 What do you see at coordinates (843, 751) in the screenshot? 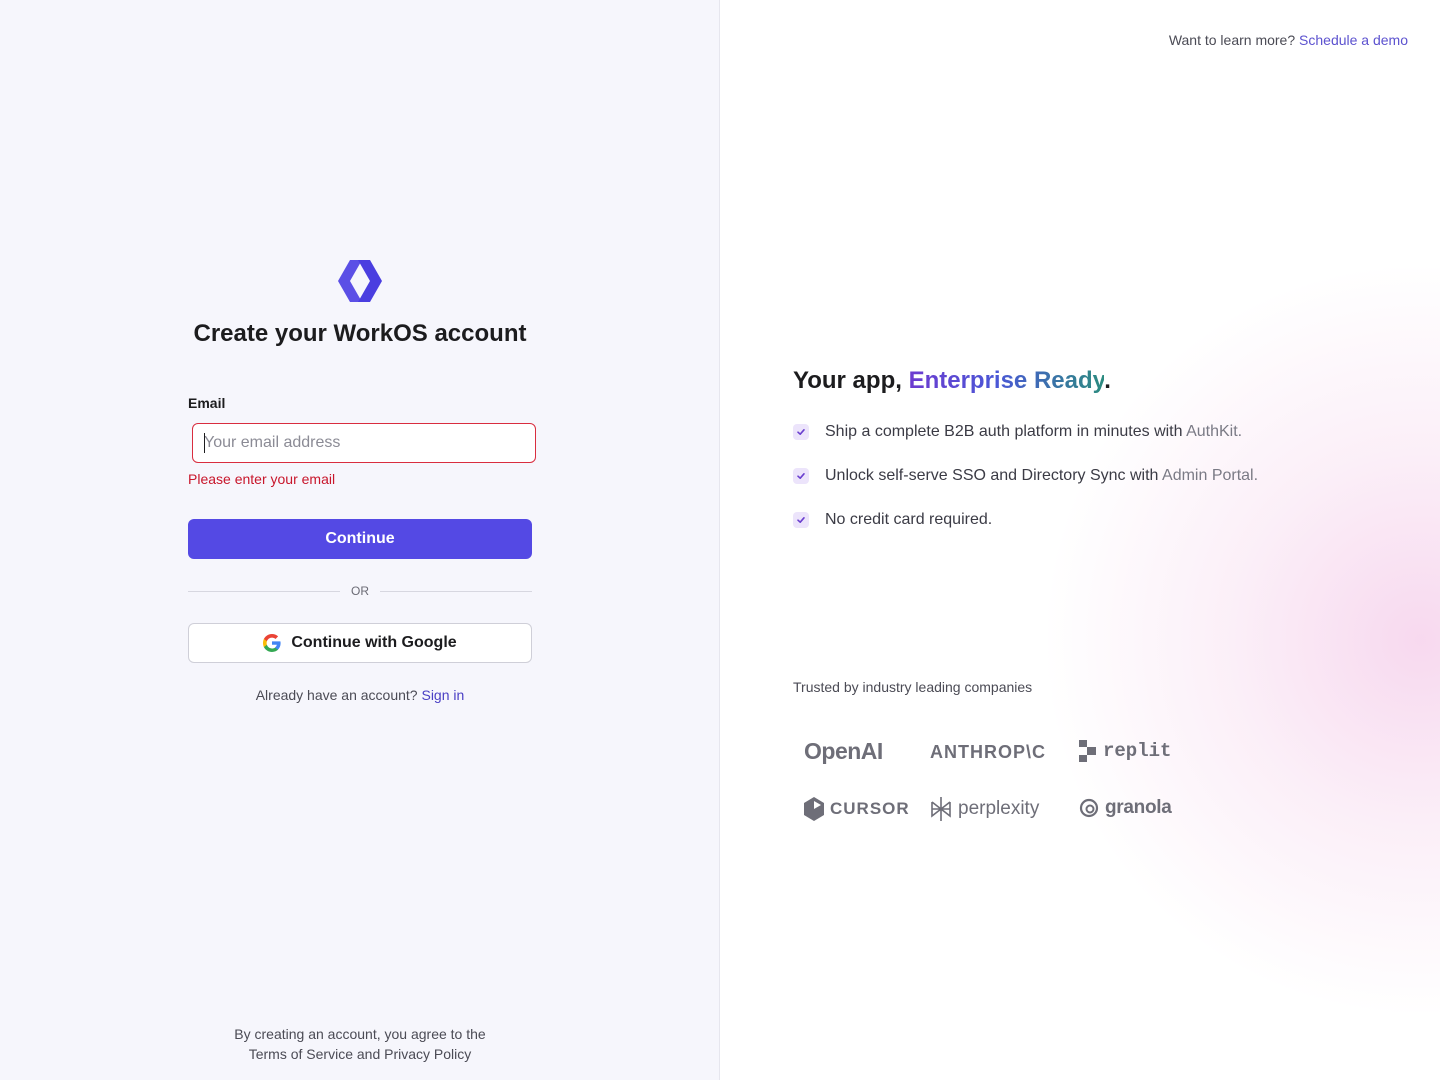
I see `company-logo-openai: OpenAI` at bounding box center [843, 751].